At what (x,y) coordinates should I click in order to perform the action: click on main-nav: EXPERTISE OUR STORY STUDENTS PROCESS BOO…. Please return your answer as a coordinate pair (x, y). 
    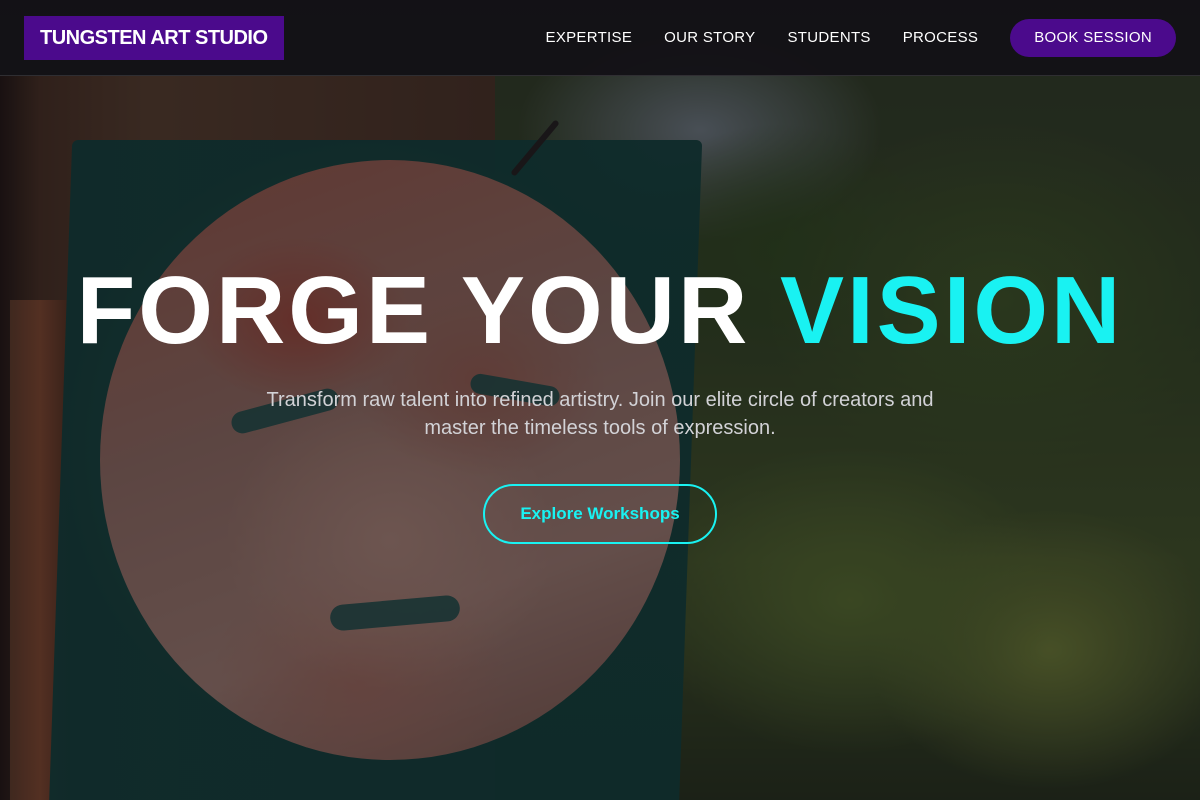
    Looking at the image, I should click on (861, 37).